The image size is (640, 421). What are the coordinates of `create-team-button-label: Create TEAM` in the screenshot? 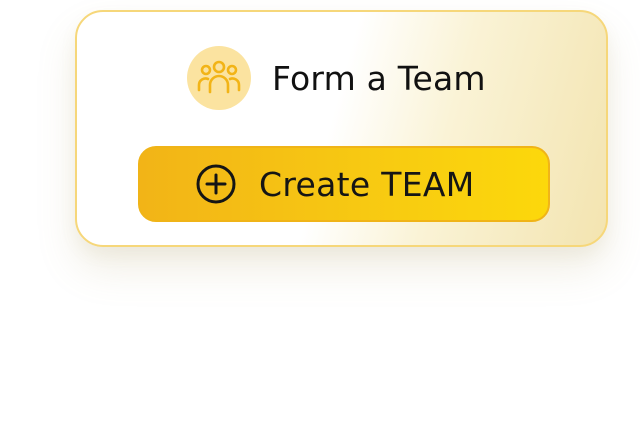 It's located at (367, 184).